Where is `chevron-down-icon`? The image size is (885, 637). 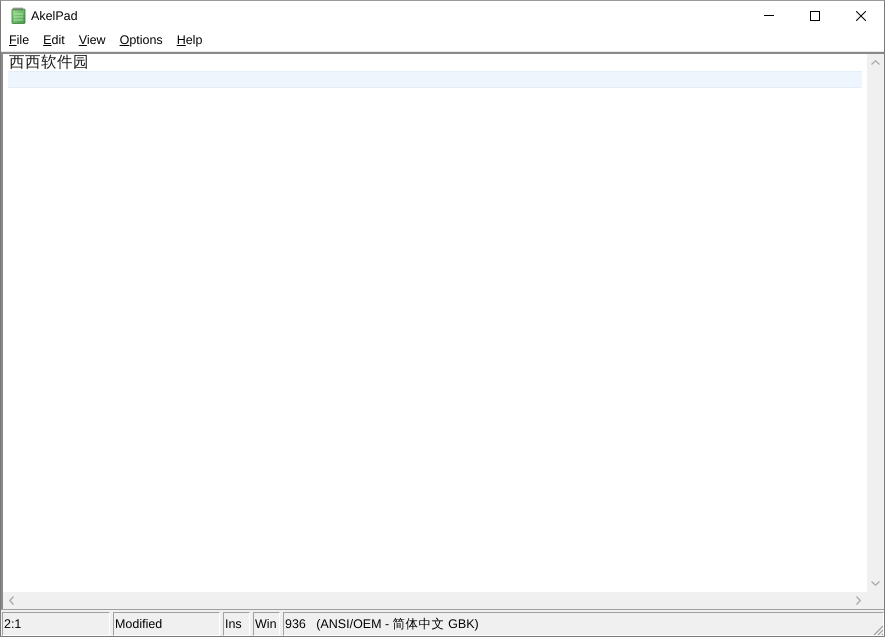 chevron-down-icon is located at coordinates (875, 583).